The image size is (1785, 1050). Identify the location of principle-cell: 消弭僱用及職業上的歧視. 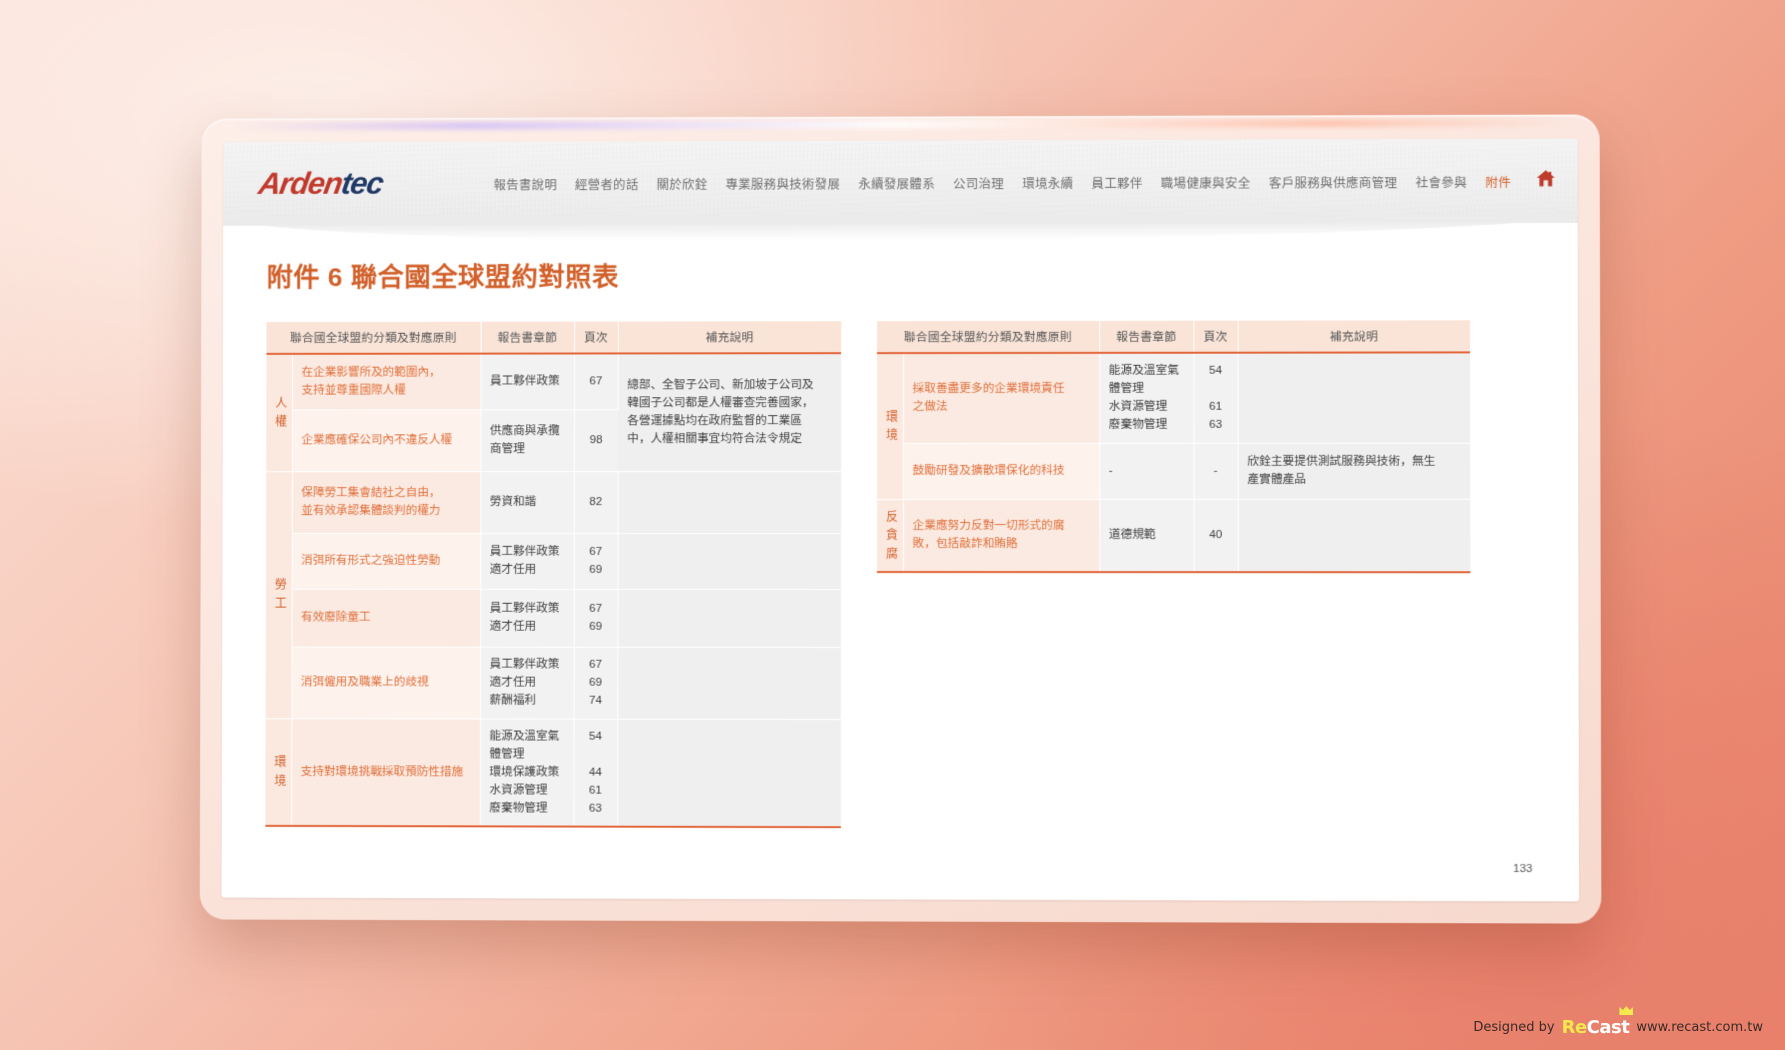
(386, 682).